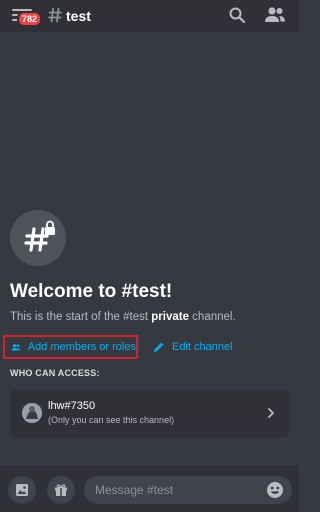 The height and width of the screenshot is (512, 320). Describe the element at coordinates (55, 15) in the screenshot. I see `hash-icon` at that location.